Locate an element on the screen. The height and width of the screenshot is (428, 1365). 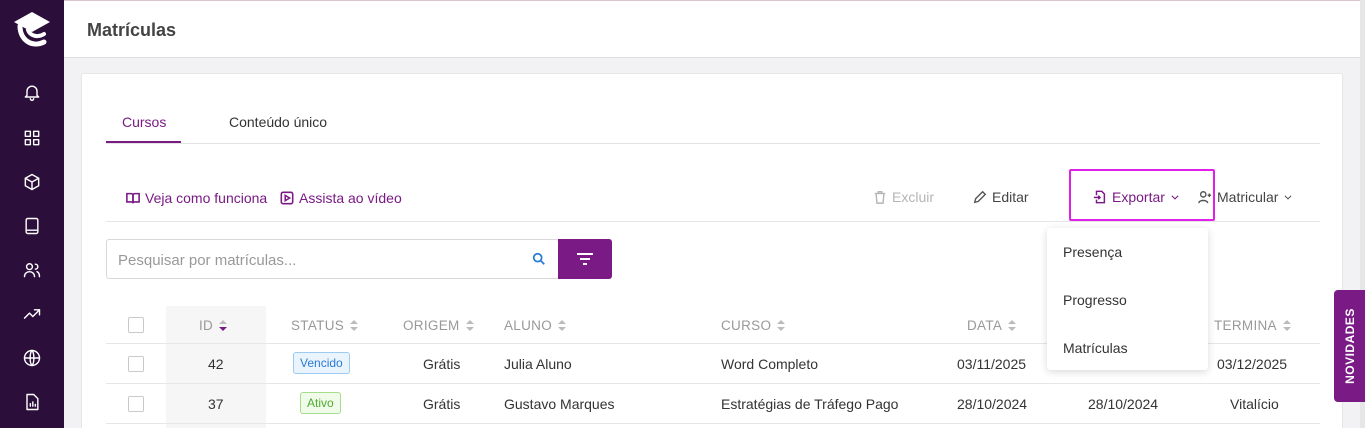
enroll-label: Matricular is located at coordinates (1248, 197).